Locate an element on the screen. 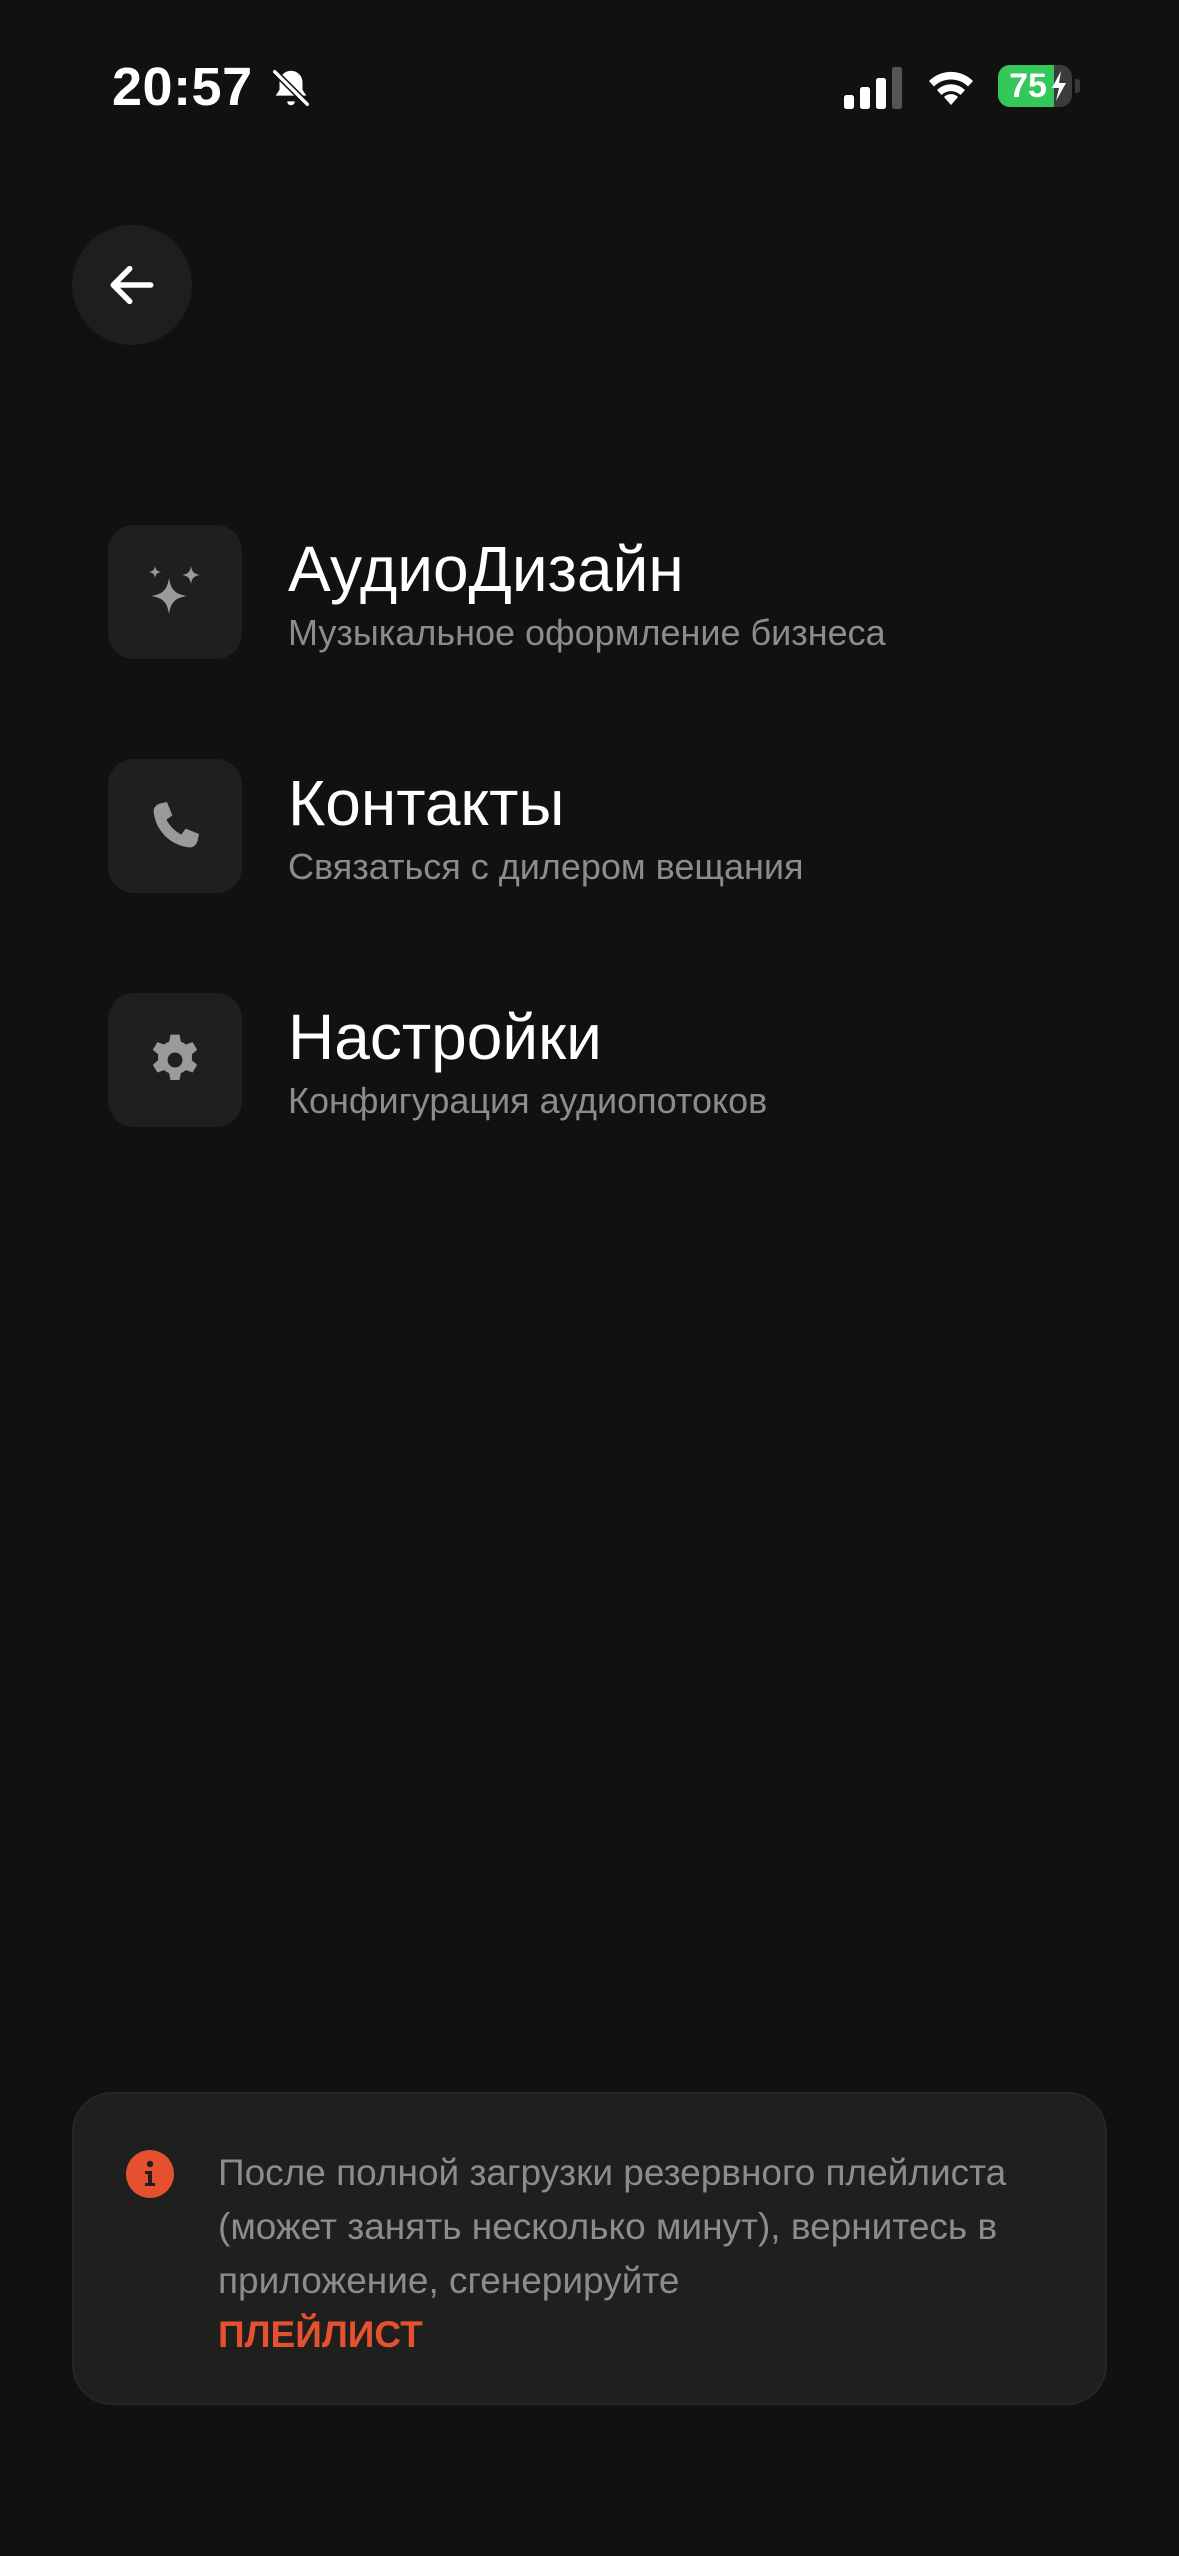 This screenshot has height=2556, width=1179. battery-cap is located at coordinates (1077, 86).